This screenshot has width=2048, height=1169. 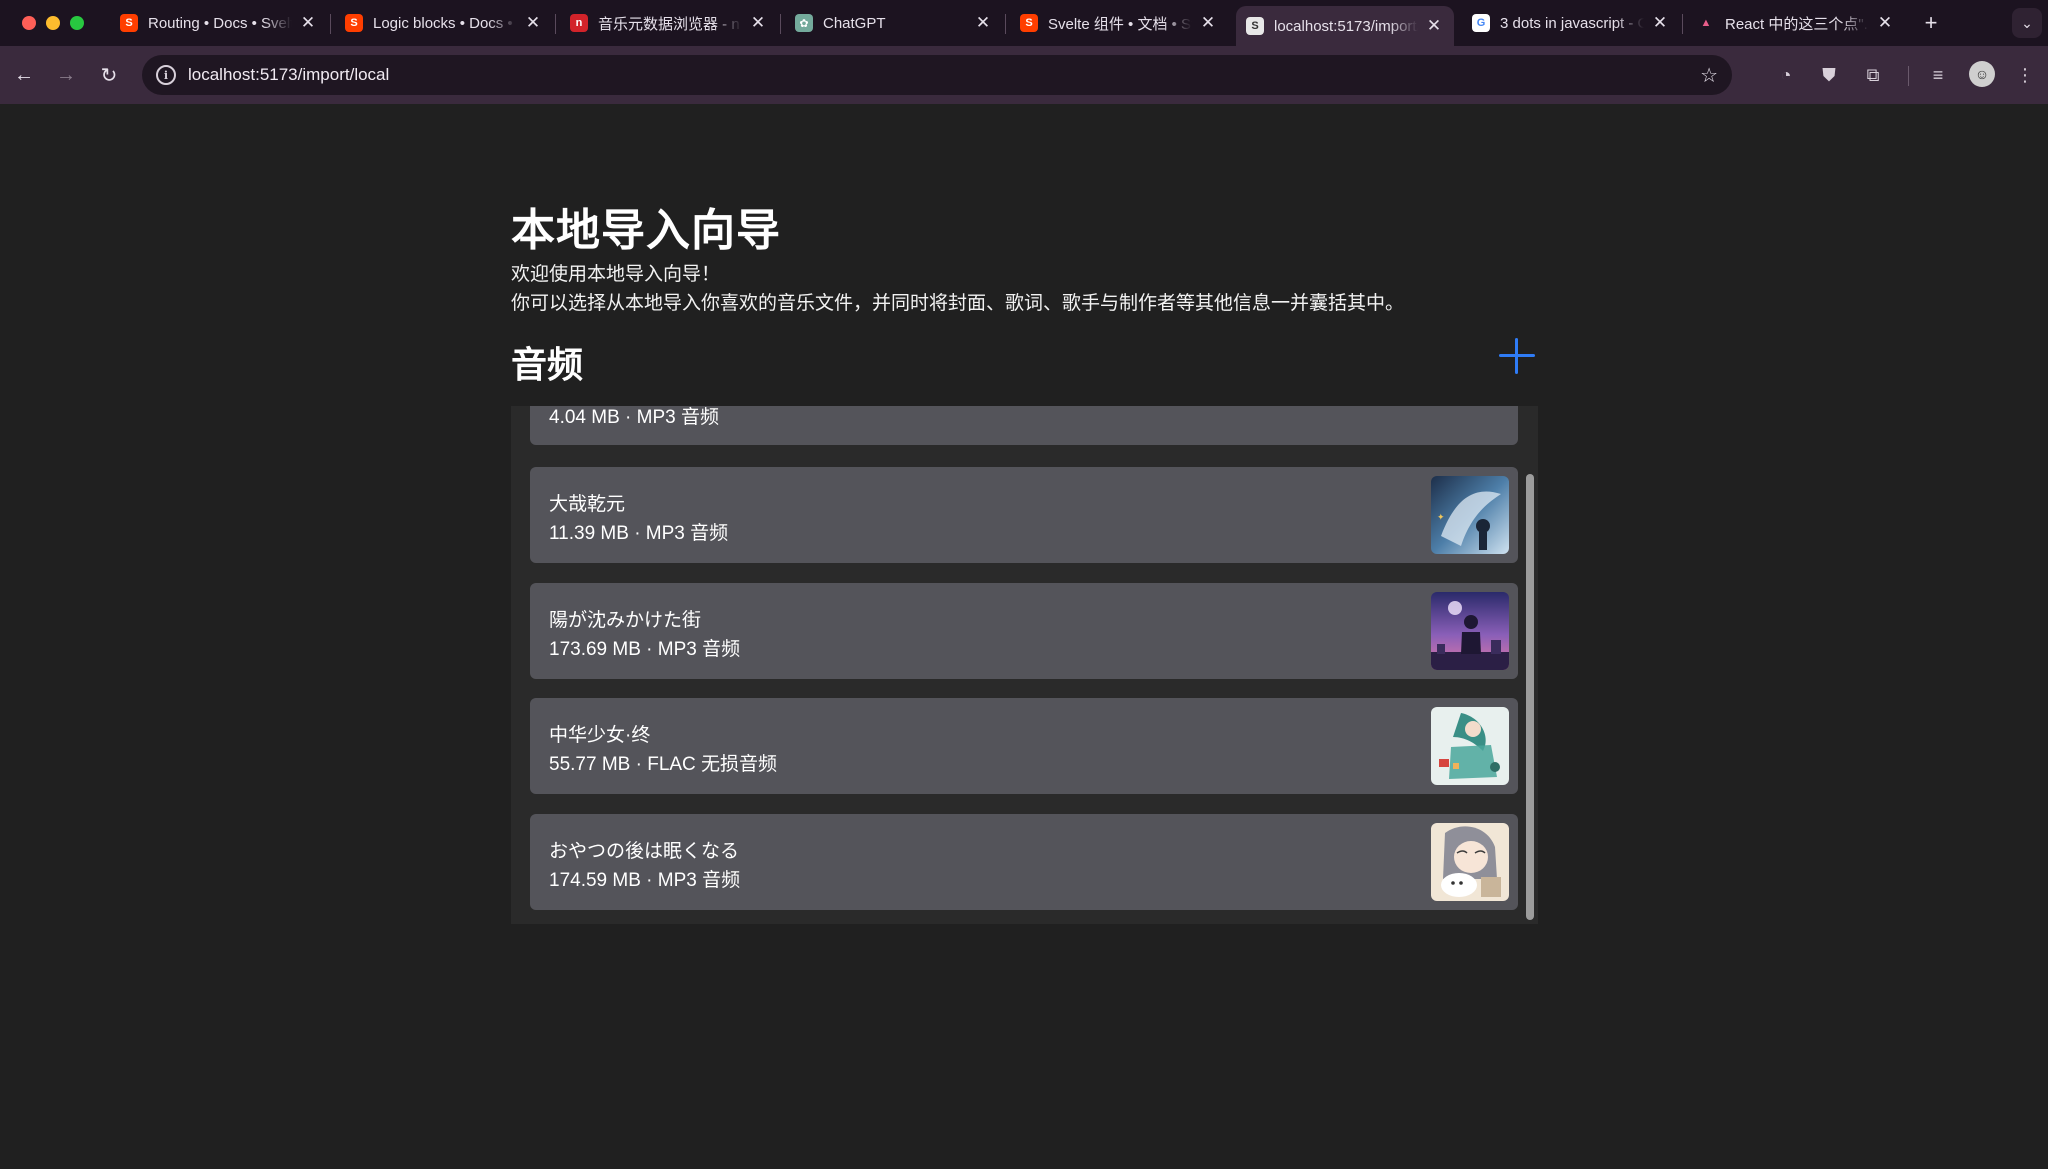 I want to click on track-title: 陽が沈みかけた街, so click(x=625, y=620).